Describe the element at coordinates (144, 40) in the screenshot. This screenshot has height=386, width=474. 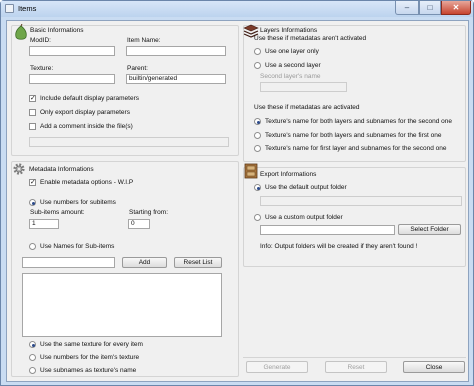
I see `item-name-label: Item Name:` at that location.